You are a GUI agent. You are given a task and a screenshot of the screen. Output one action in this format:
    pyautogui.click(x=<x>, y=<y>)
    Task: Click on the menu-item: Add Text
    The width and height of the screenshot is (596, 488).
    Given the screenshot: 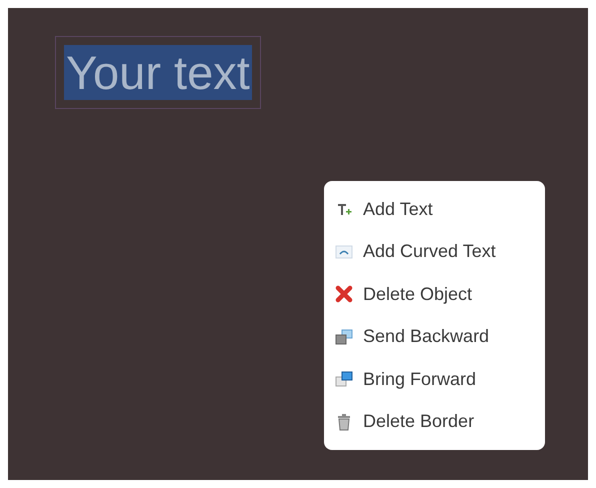 What is the action you would take?
    pyautogui.click(x=434, y=209)
    